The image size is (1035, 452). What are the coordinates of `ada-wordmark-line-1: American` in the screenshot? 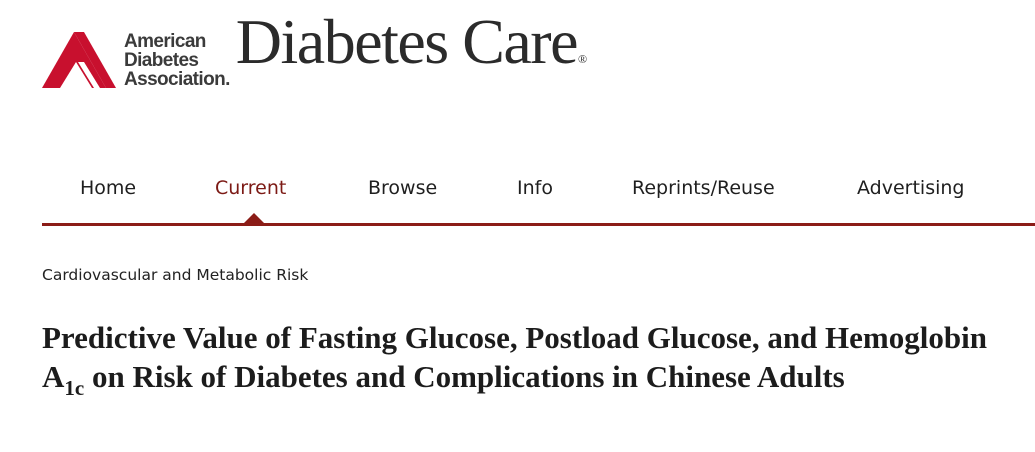 It's located at (165, 41).